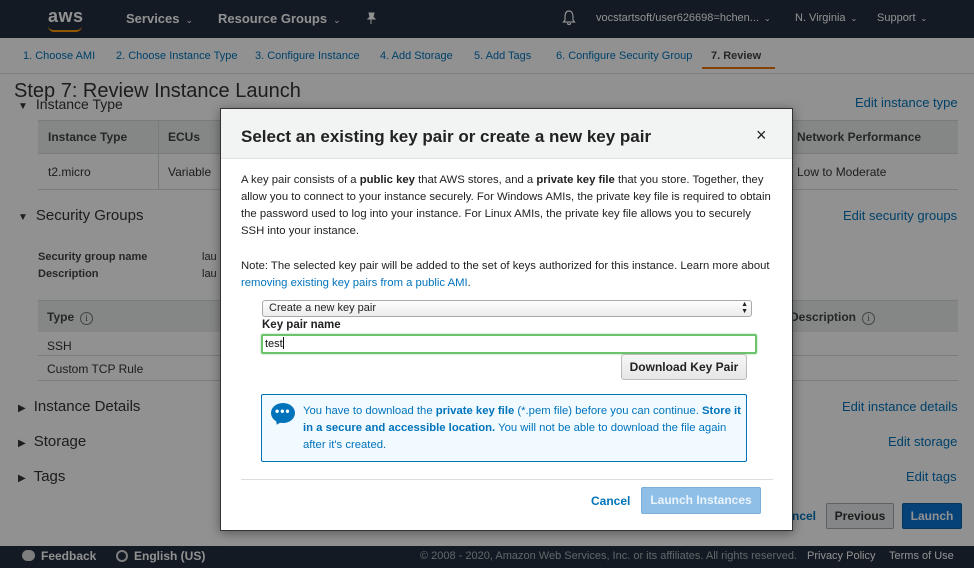 The height and width of the screenshot is (568, 974). Describe the element at coordinates (322, 308) in the screenshot. I see `key-pair-action-value: Create a new key pair` at that location.